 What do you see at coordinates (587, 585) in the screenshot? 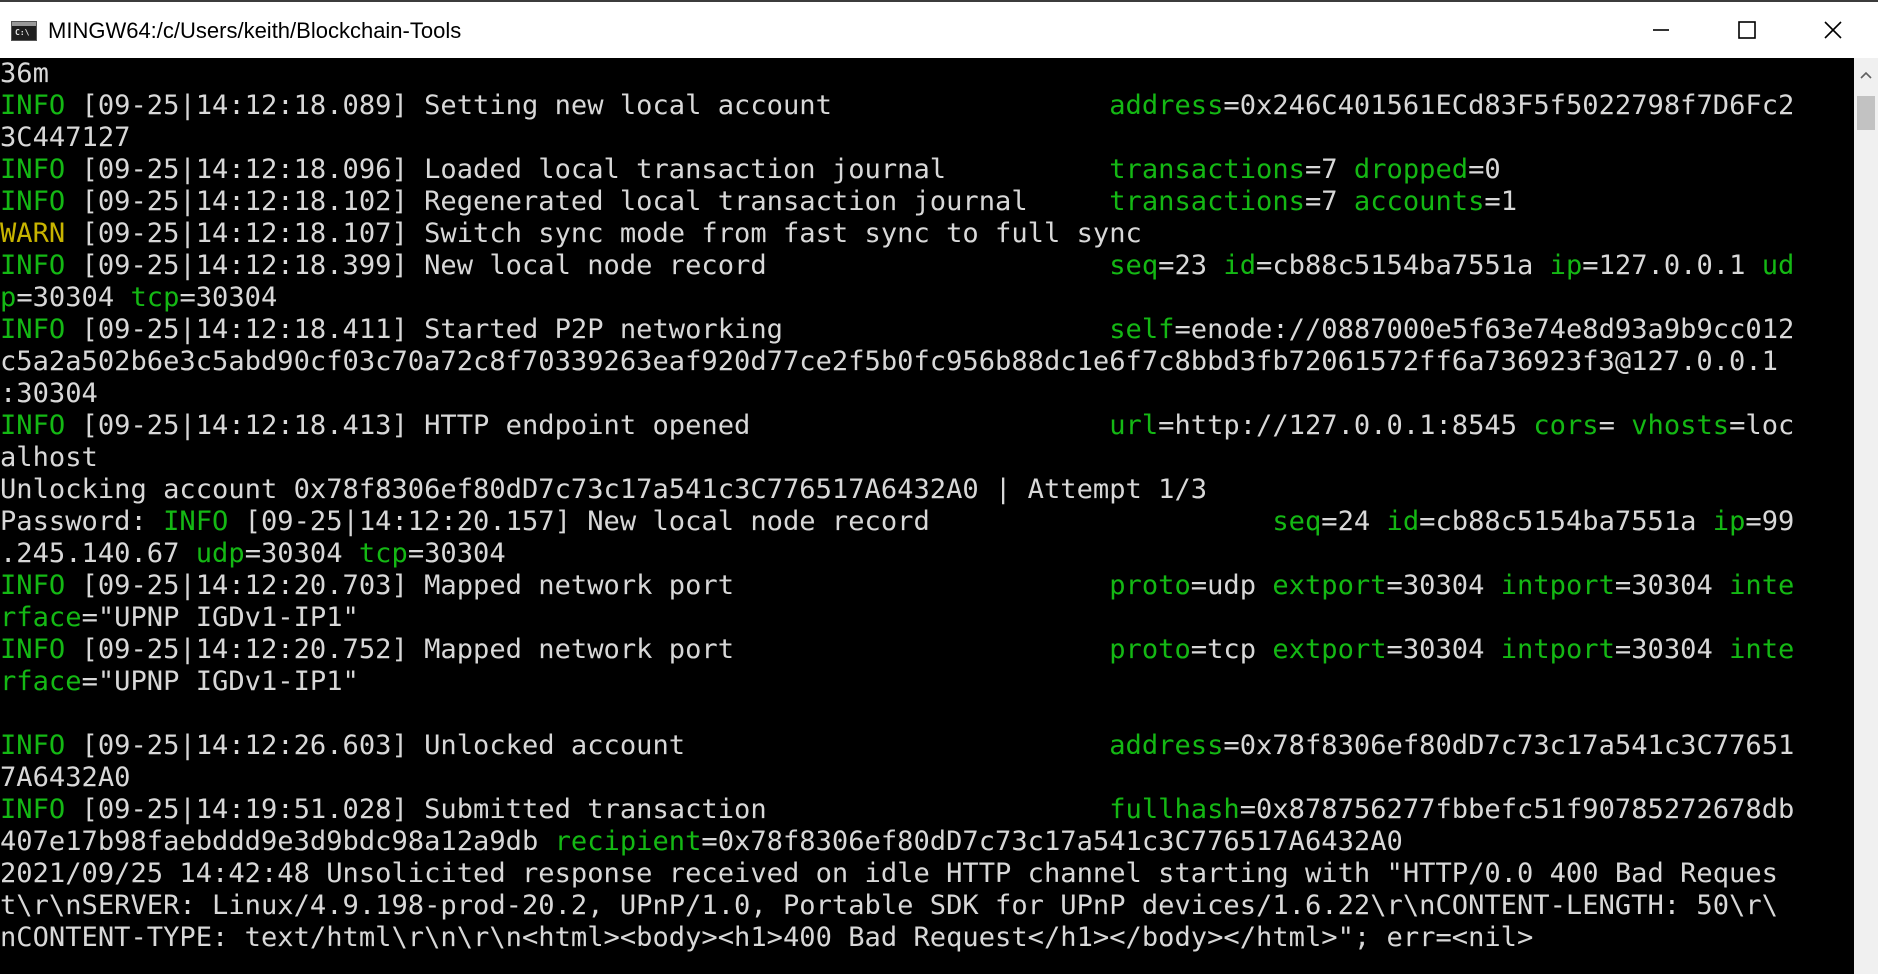
I see `log-text: [09-25|14:12:20.703] Mapped network port` at bounding box center [587, 585].